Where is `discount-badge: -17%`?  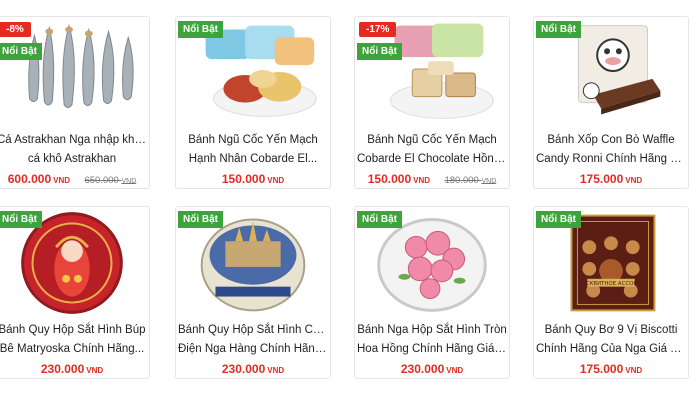
discount-badge: -17% is located at coordinates (378, 29).